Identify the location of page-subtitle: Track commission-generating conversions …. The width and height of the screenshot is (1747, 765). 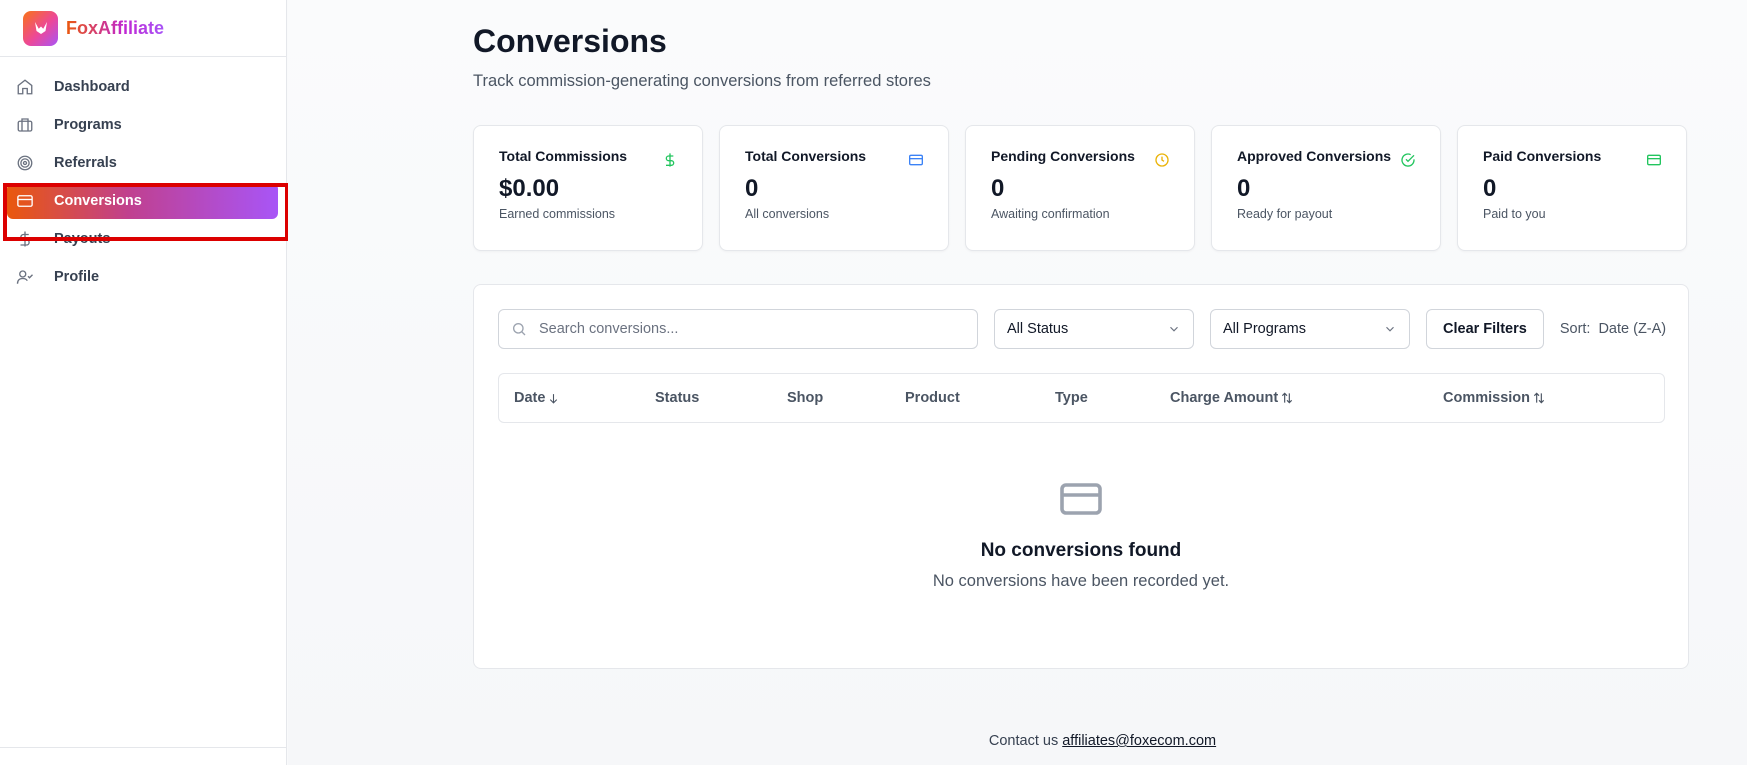
(702, 81).